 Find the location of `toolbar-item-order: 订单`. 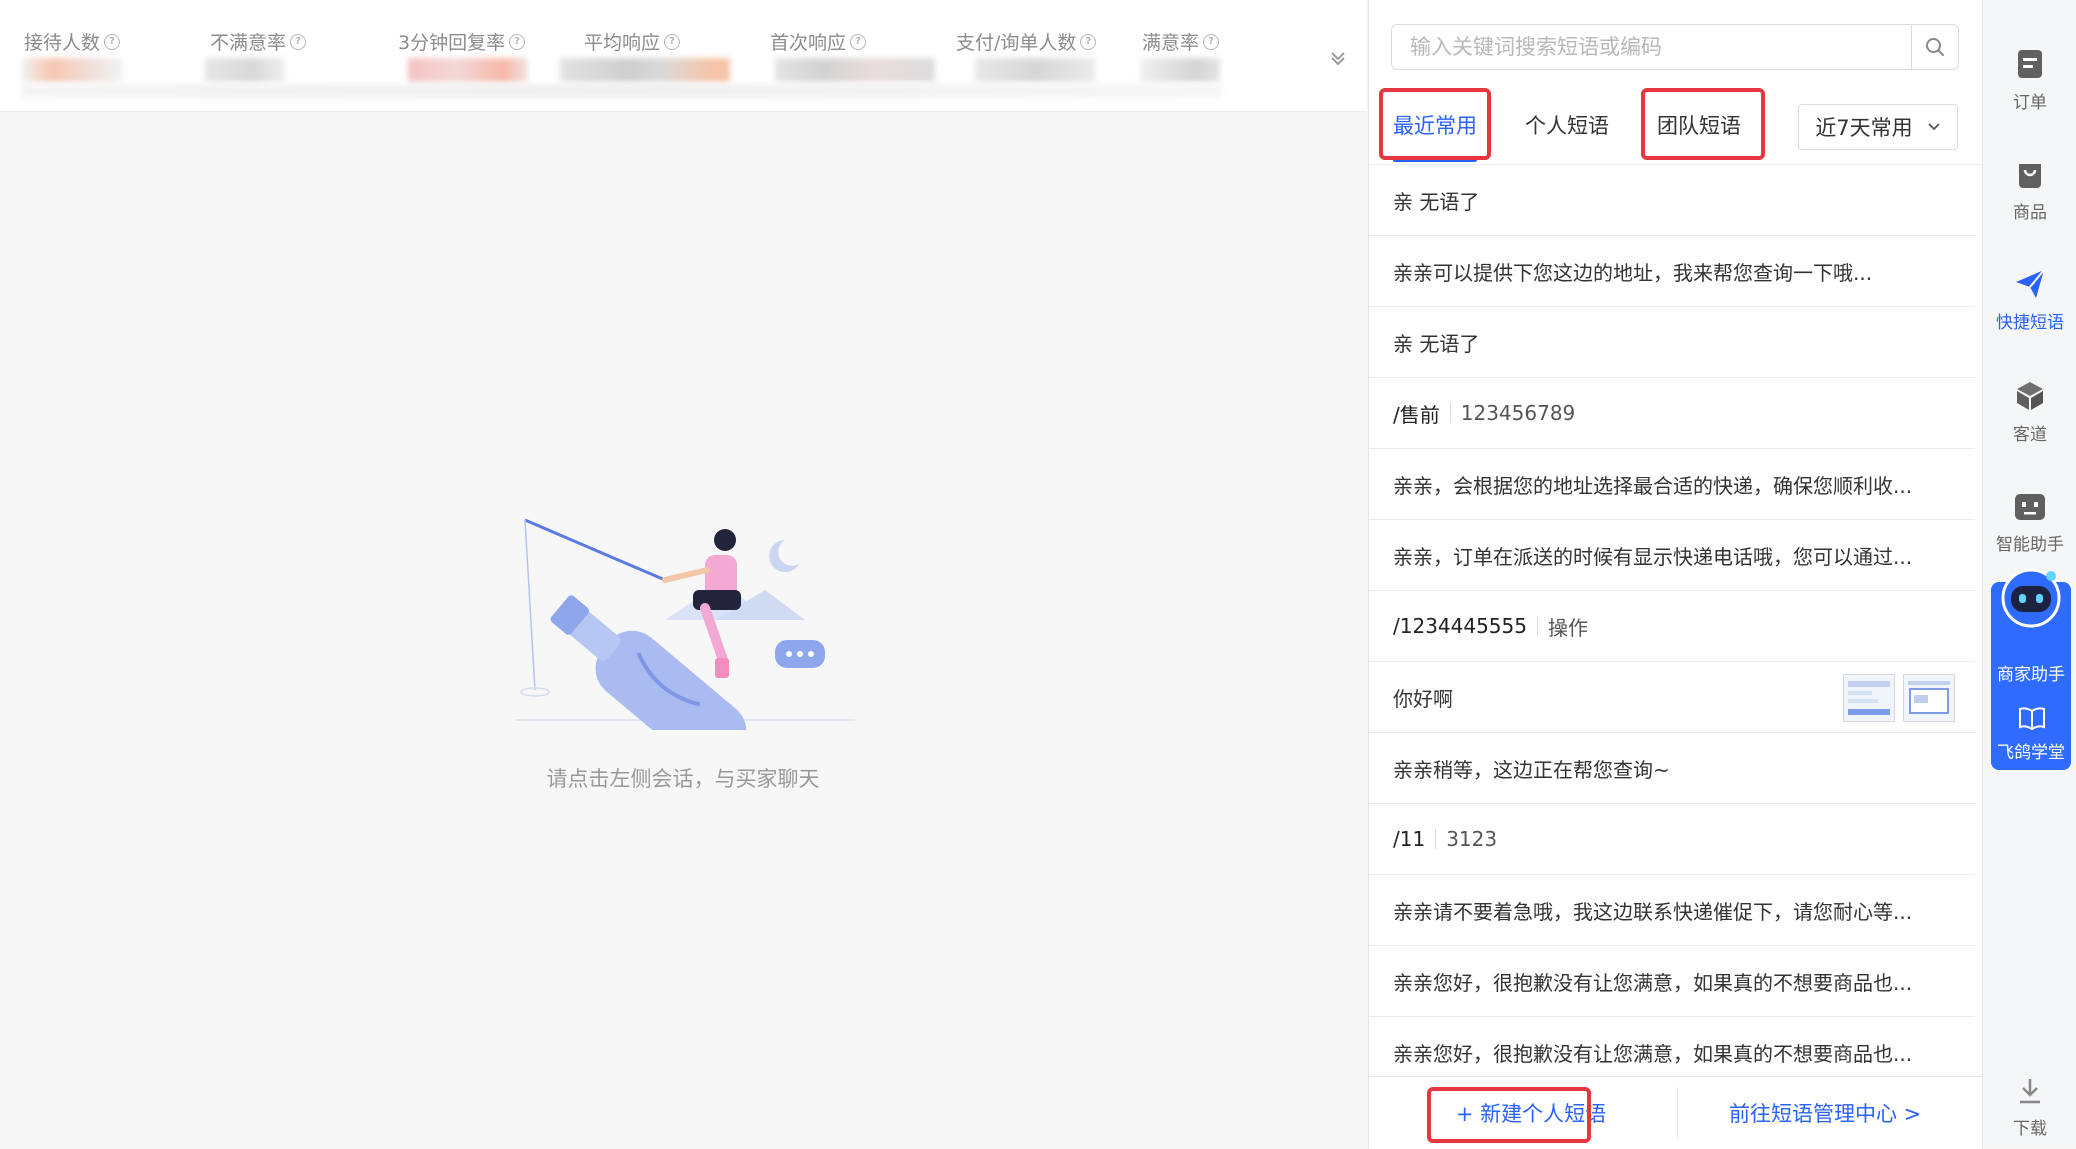

toolbar-item-order: 订单 is located at coordinates (2029, 80).